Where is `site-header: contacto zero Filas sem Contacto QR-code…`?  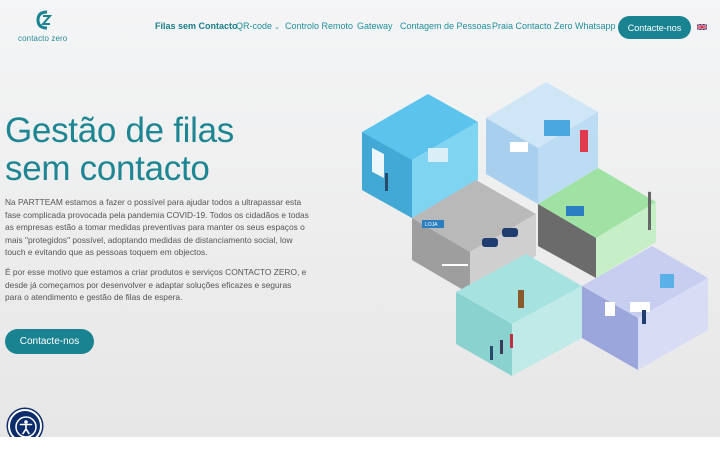 site-header: contacto zero Filas sem Contacto QR-code… is located at coordinates (360, 26).